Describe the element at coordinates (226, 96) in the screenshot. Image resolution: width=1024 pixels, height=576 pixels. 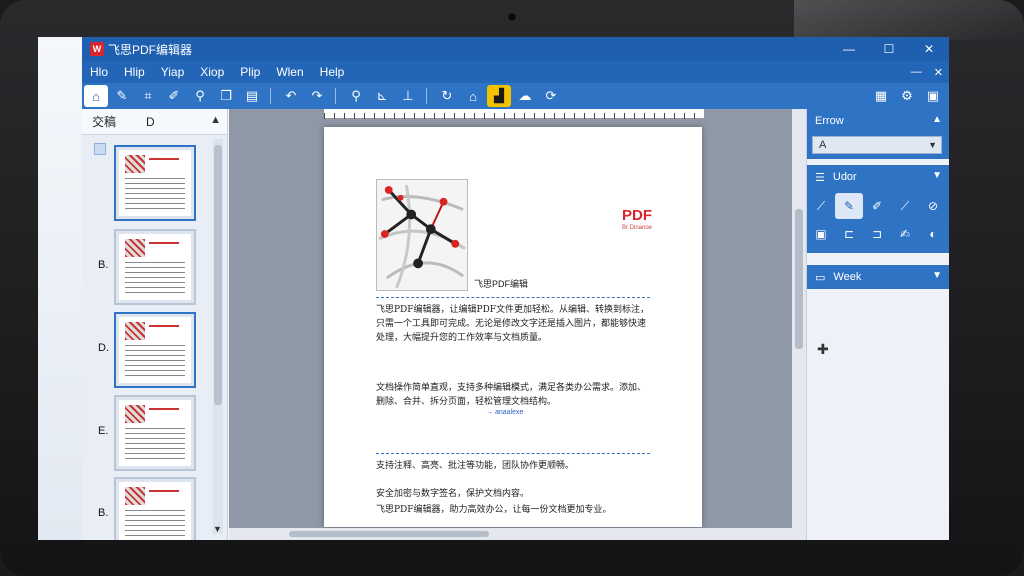
I see `copy-icon: ❐` at that location.